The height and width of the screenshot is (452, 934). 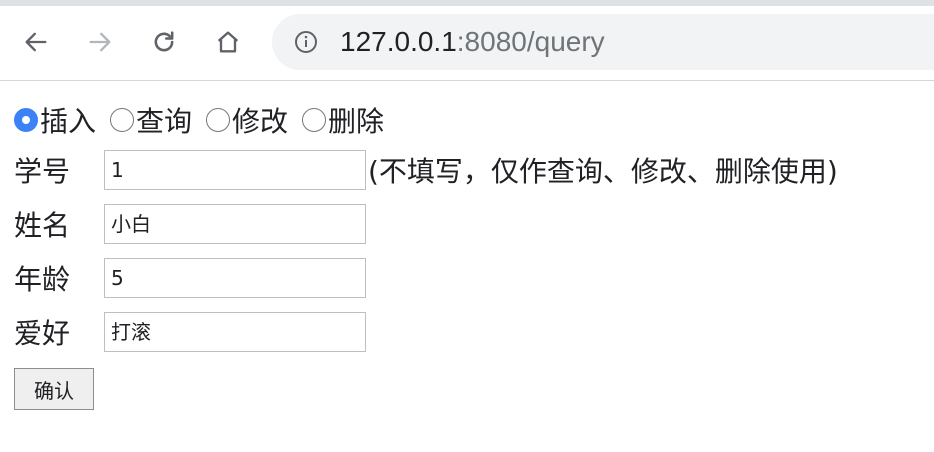 What do you see at coordinates (164, 121) in the screenshot?
I see `radio-label-query: 查询` at bounding box center [164, 121].